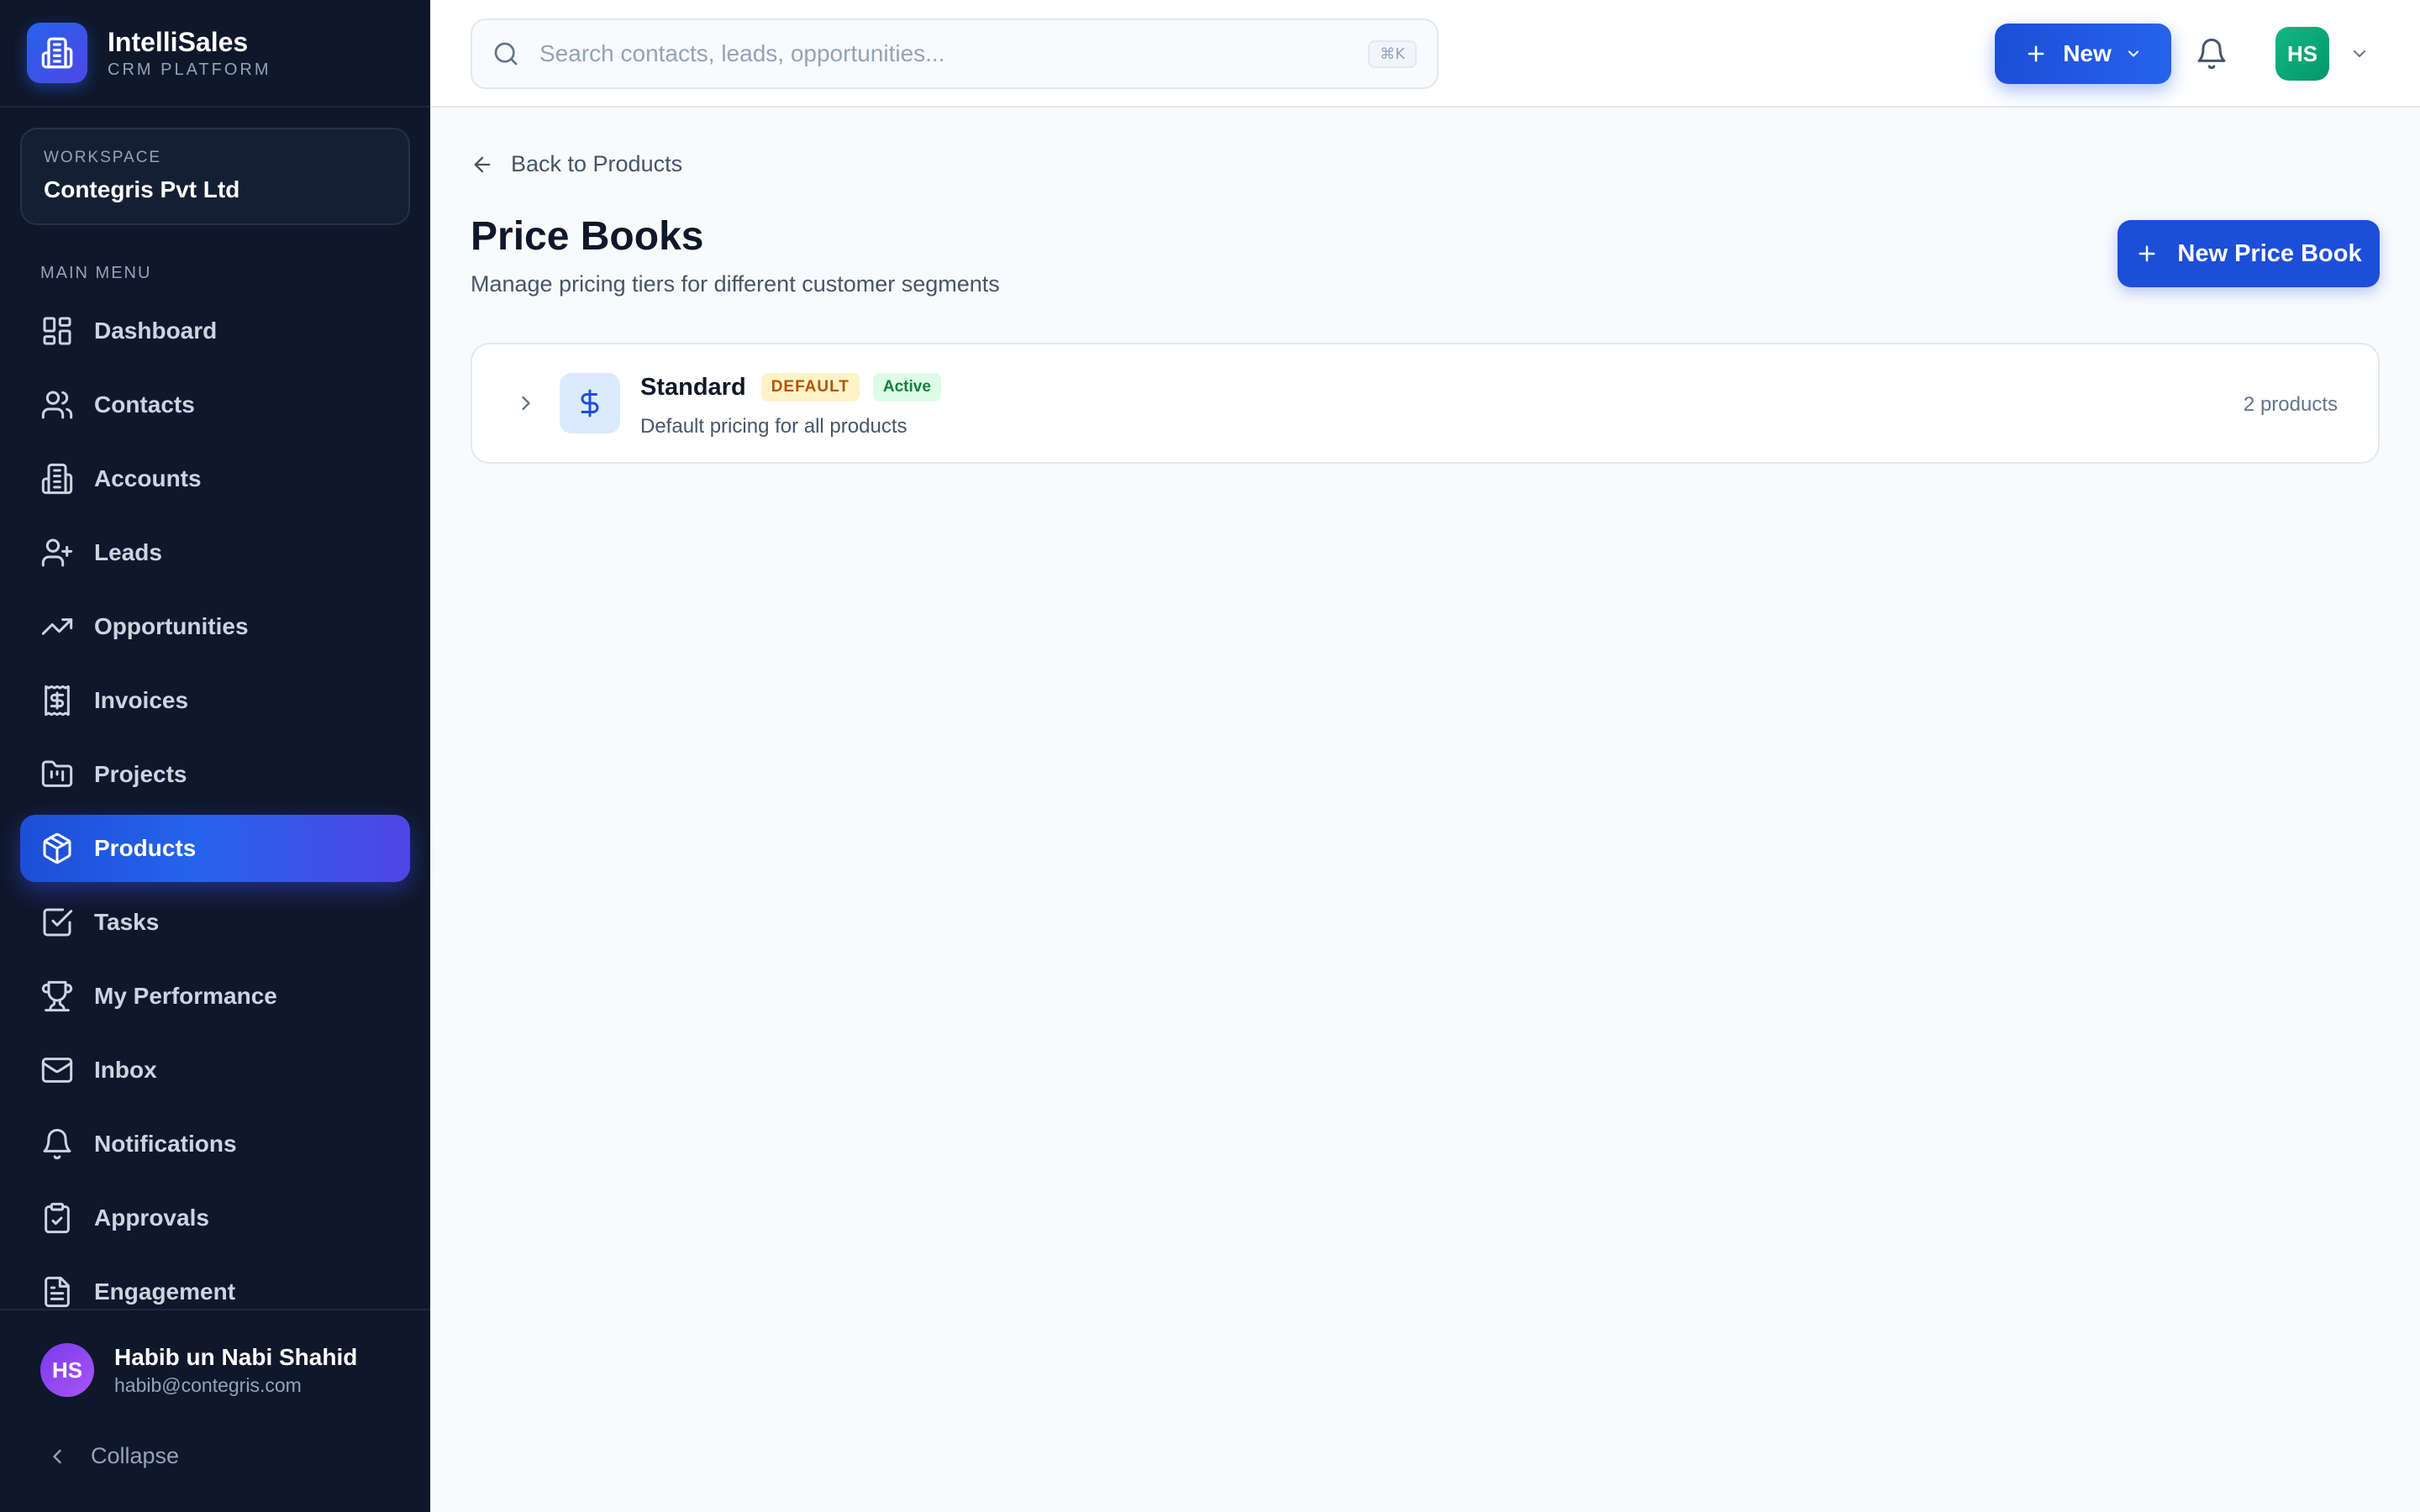 The width and height of the screenshot is (2420, 1512). I want to click on clipboard-check-icon, so click(58, 1218).